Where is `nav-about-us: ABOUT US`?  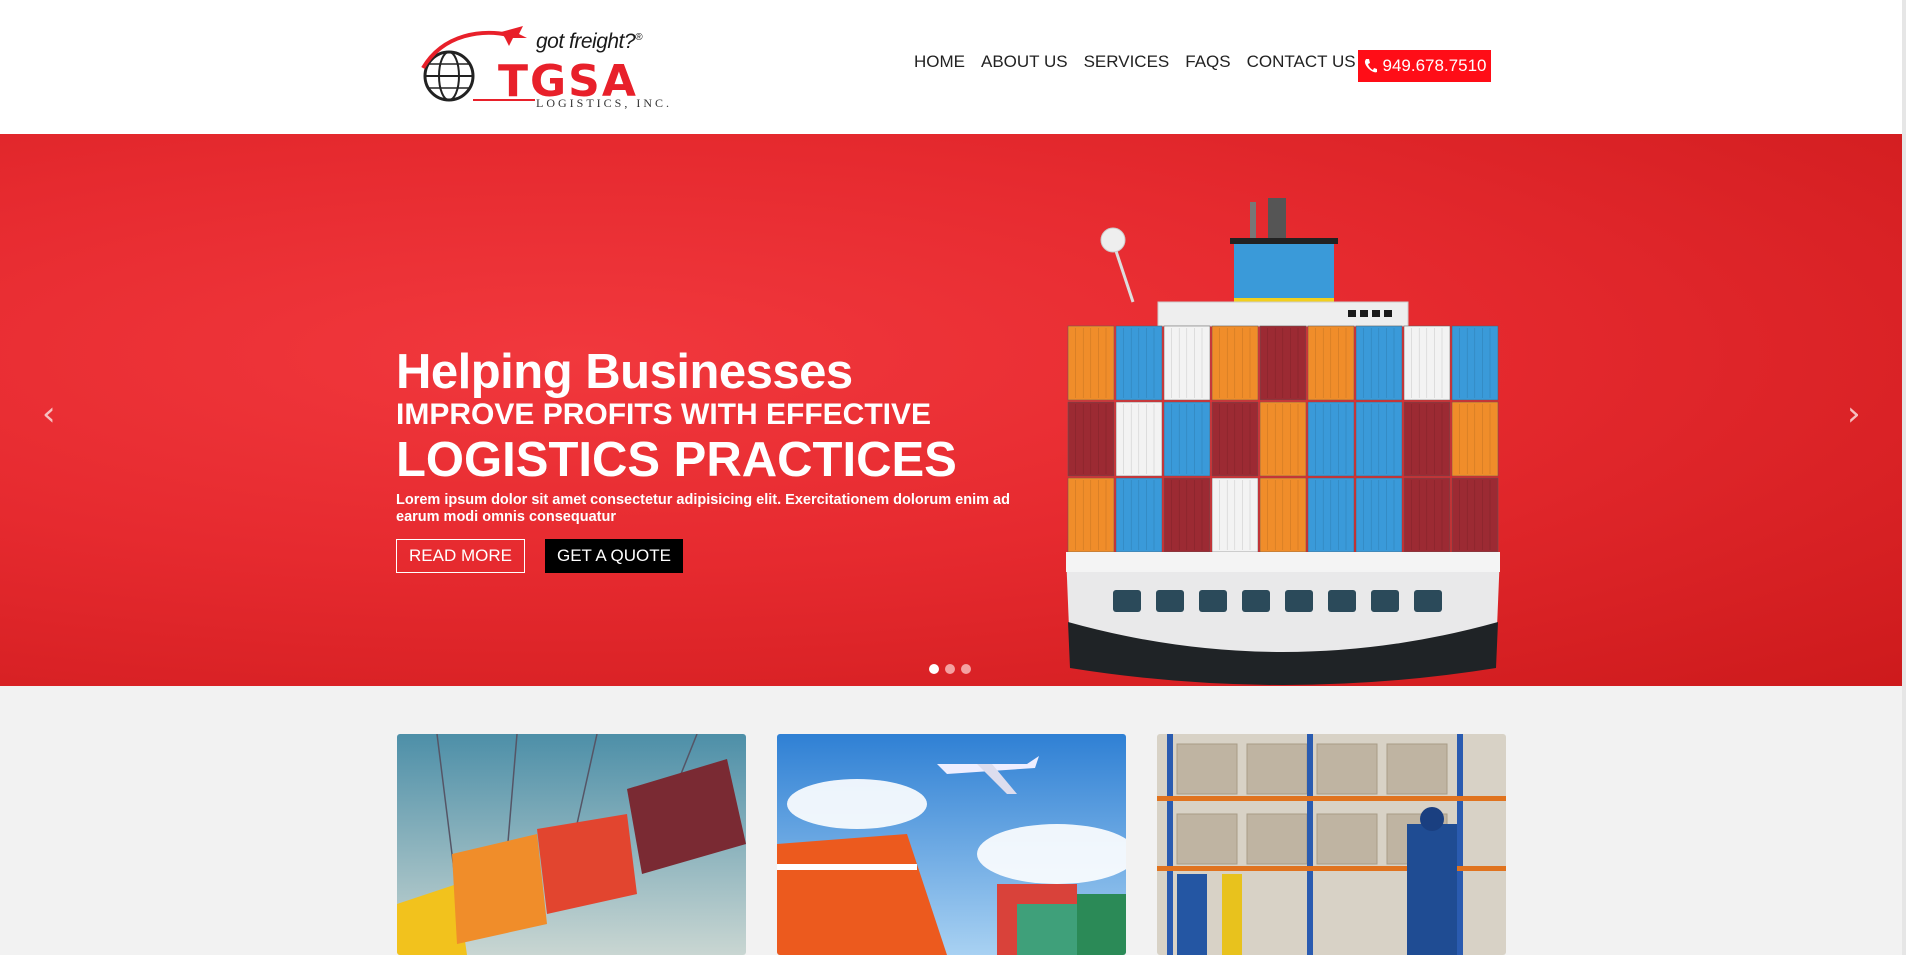 nav-about-us: ABOUT US is located at coordinates (1024, 62).